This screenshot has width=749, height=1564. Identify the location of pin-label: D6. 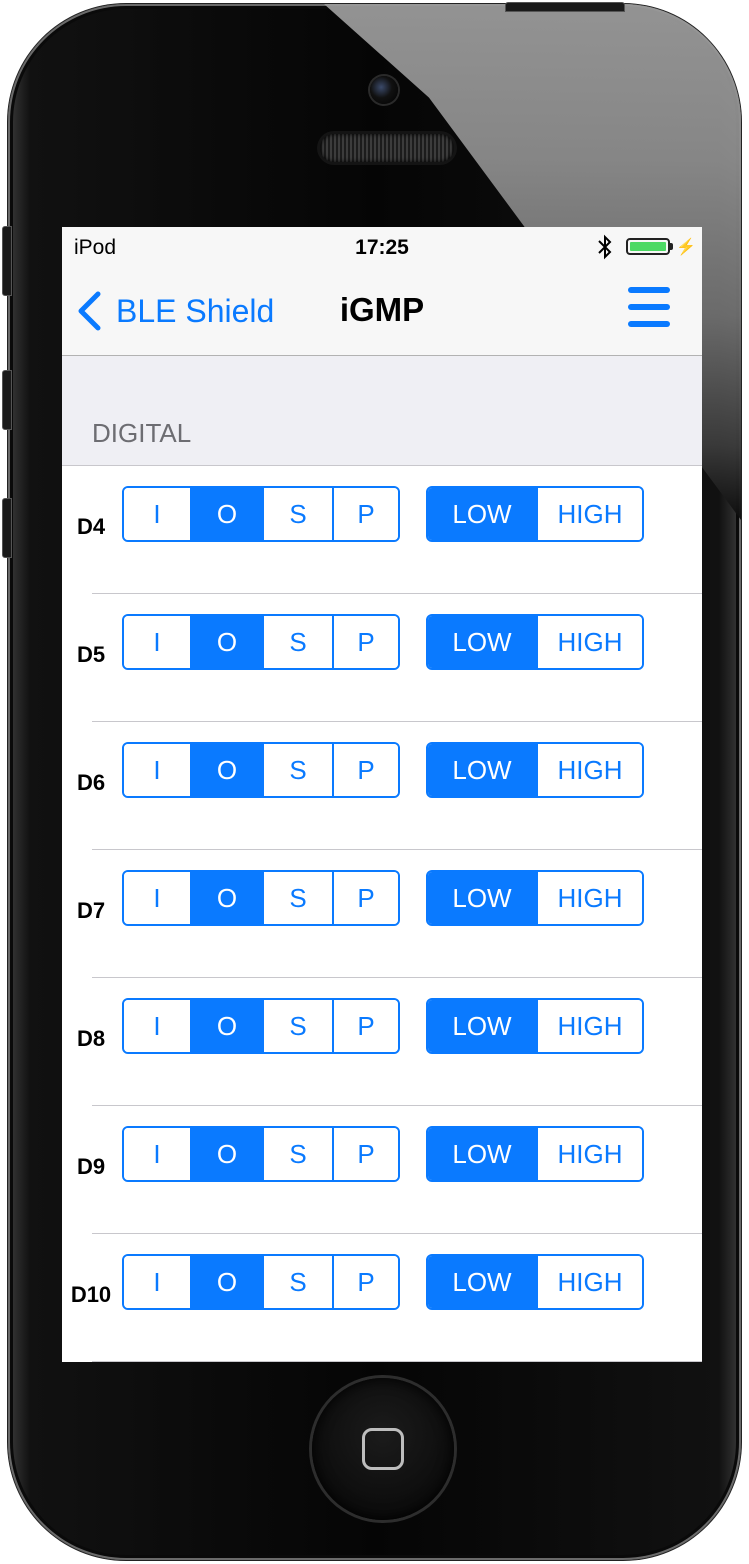
(91, 782).